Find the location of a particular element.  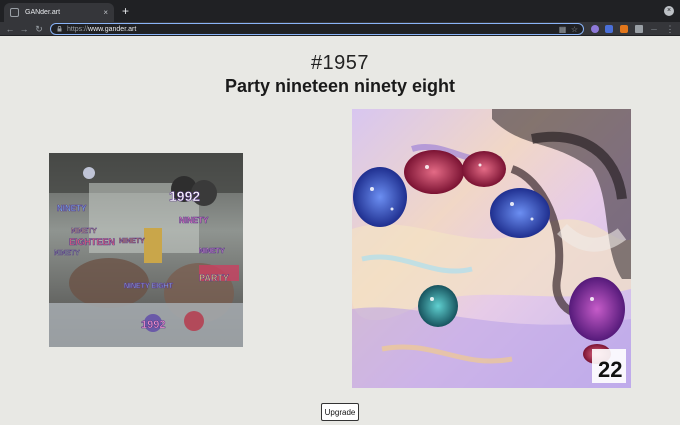

tab-title: GANder.art is located at coordinates (43, 12).